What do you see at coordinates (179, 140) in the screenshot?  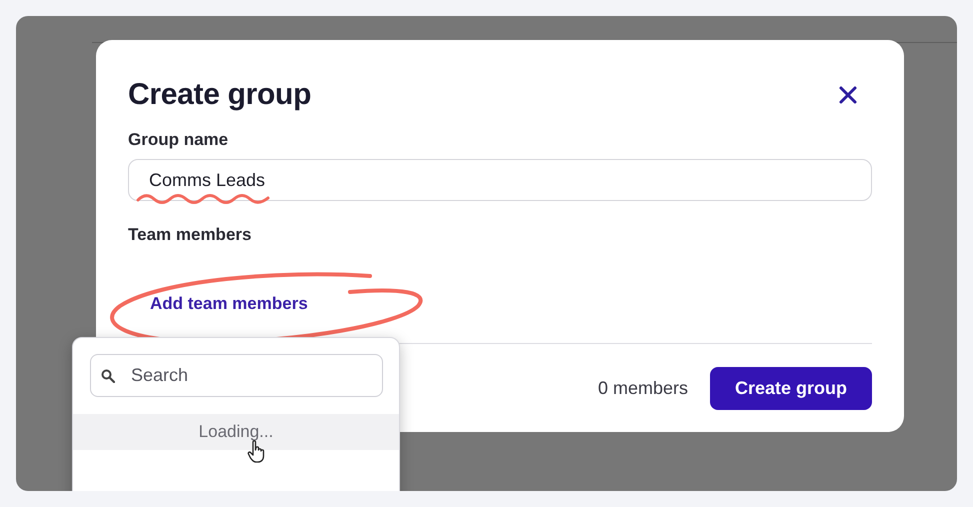 I see `field-label: Group name` at bounding box center [179, 140].